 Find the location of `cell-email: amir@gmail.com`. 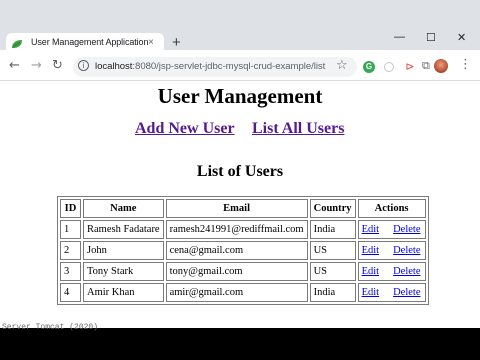

cell-email: amir@gmail.com is located at coordinates (236, 292).